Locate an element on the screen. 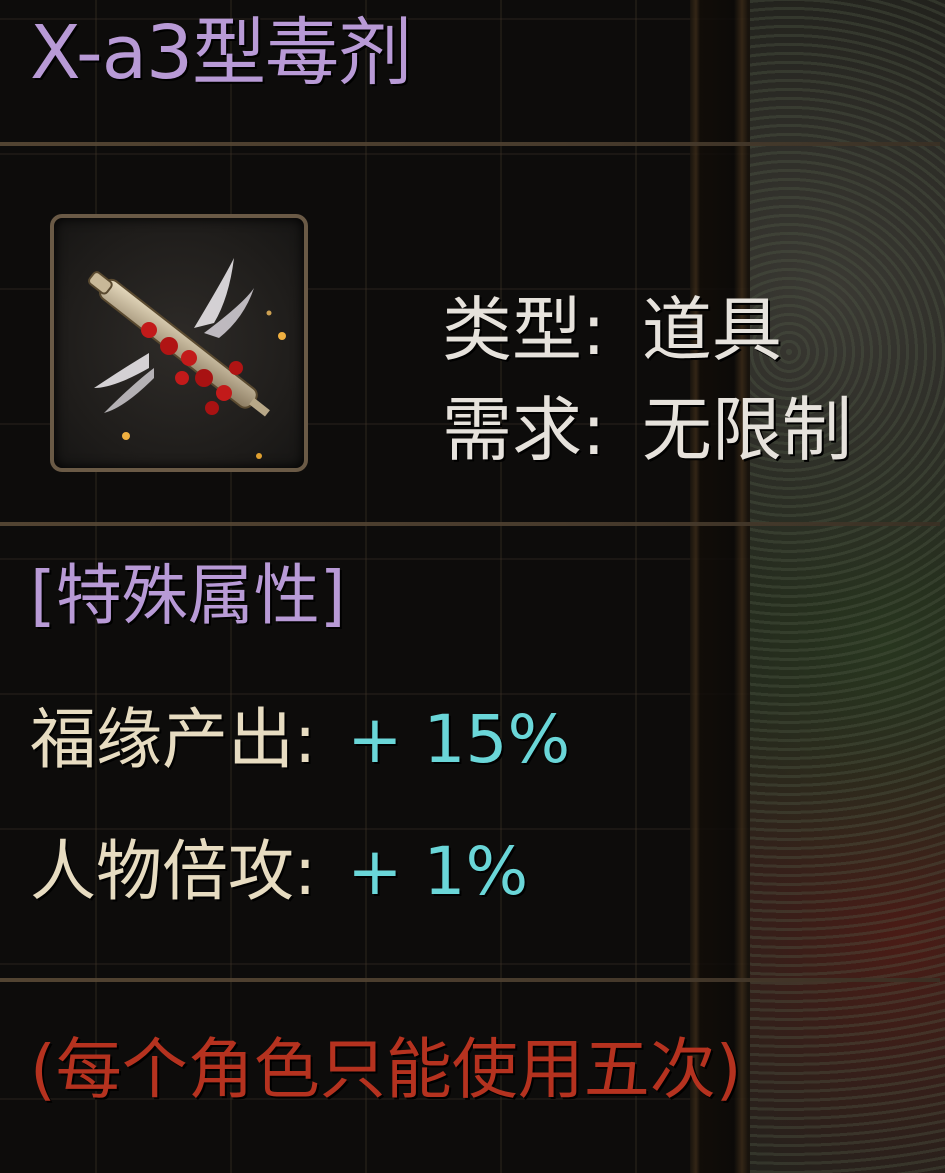 The height and width of the screenshot is (1173, 945). attribute-row: 人物倍攻: + 1% is located at coordinates (279, 872).